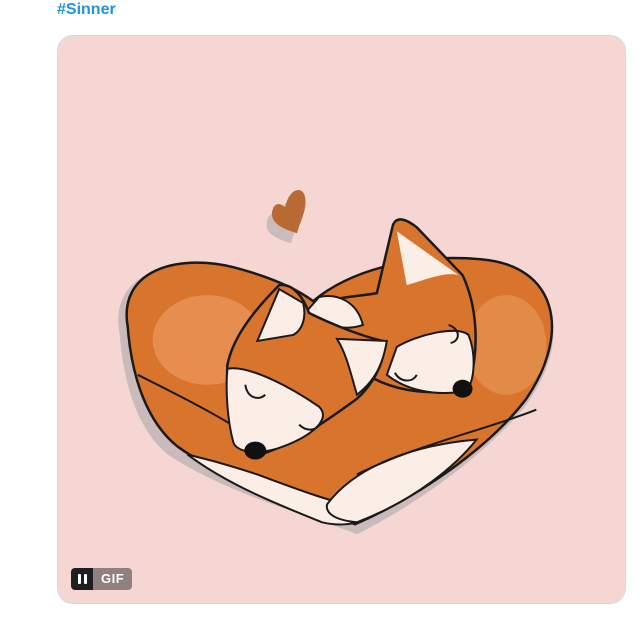  What do you see at coordinates (86, 10) in the screenshot?
I see `hashtag-link: #Sinner` at bounding box center [86, 10].